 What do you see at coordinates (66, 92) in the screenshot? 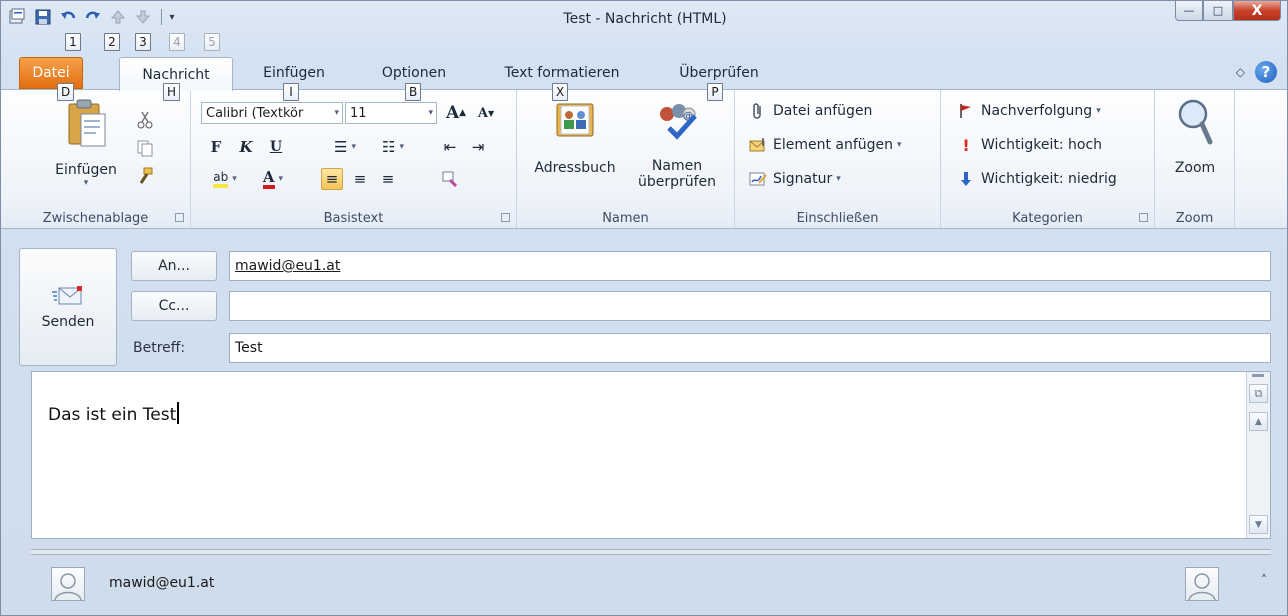
I see `keytip-file: D` at bounding box center [66, 92].